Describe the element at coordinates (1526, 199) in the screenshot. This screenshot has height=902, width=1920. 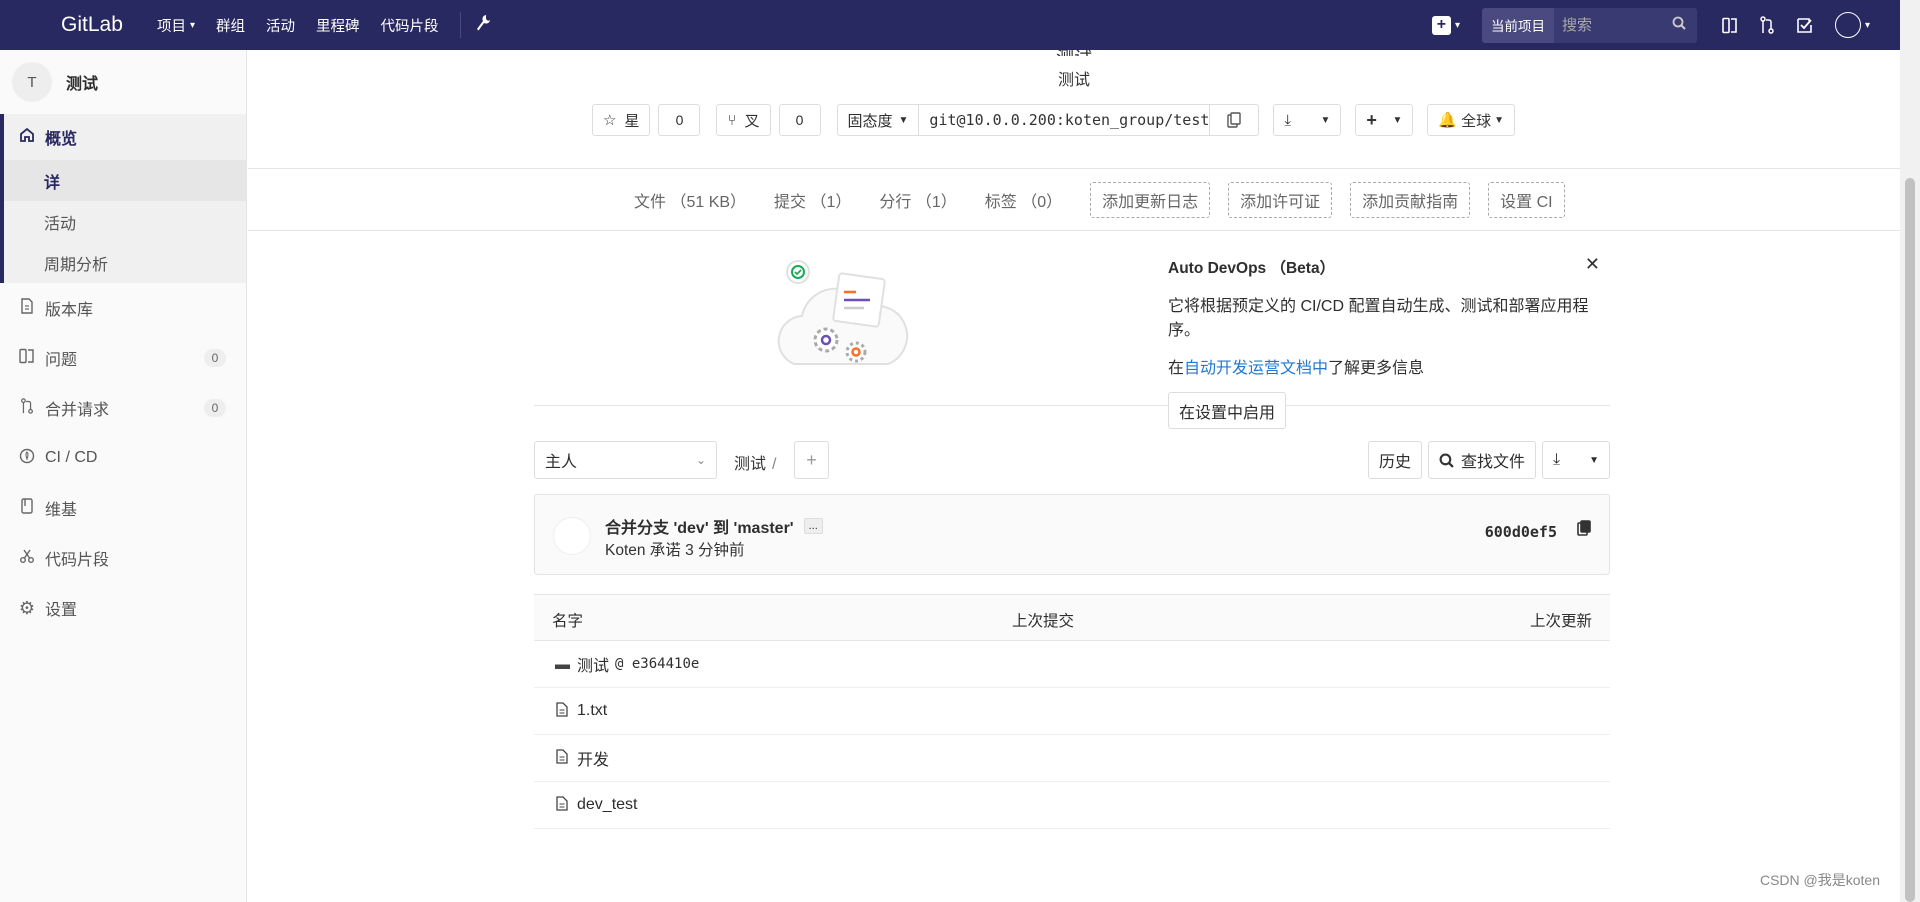
I see `setup-ci-button: 设置 CI` at that location.